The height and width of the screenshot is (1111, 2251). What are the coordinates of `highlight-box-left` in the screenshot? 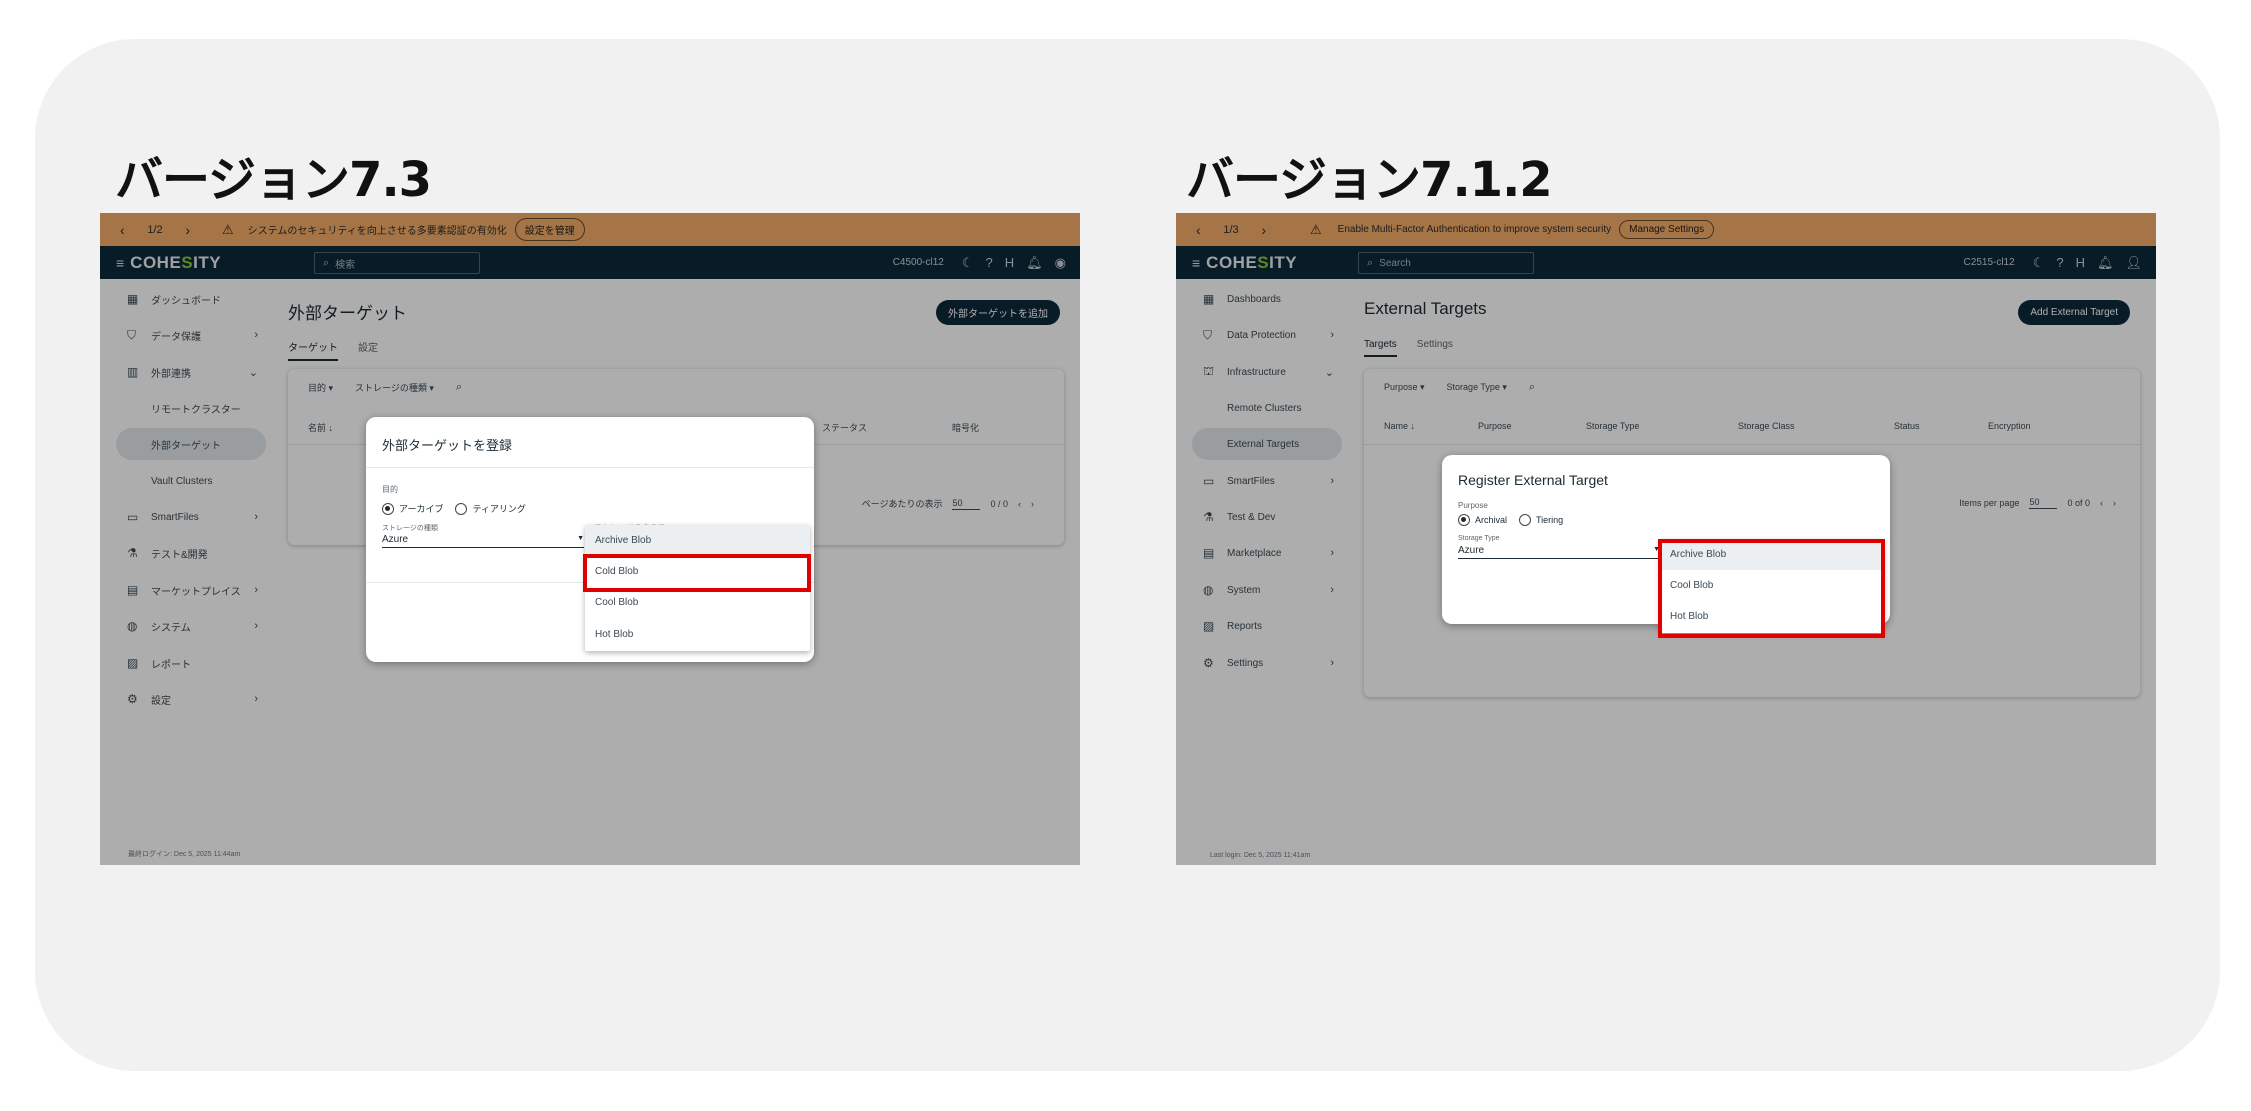 It's located at (697, 573).